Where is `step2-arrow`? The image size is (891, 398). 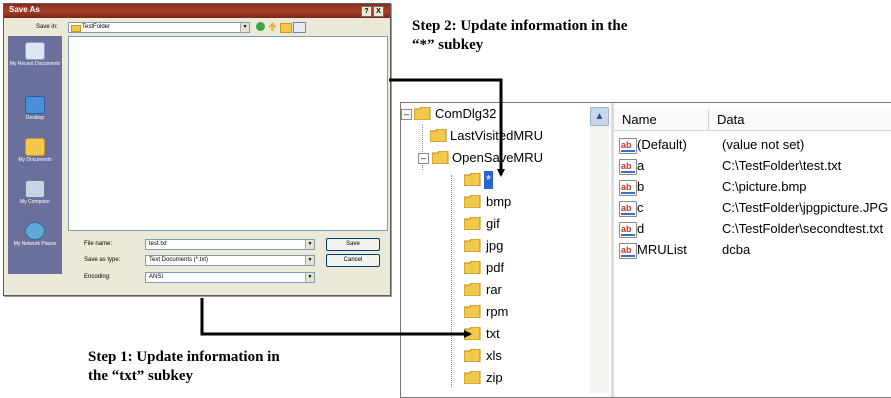
step2-arrow is located at coordinates (447, 127).